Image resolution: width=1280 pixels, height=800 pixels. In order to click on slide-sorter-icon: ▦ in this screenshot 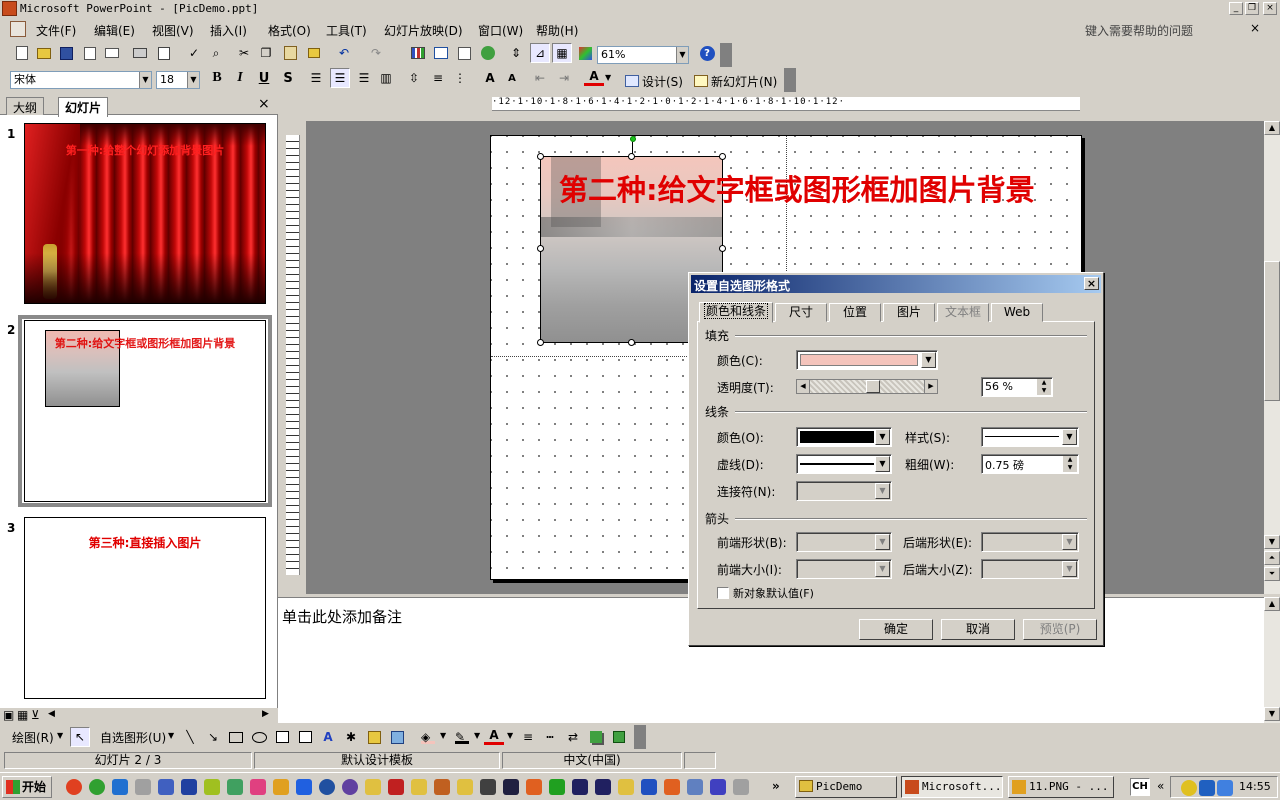, I will do `click(22, 715)`.